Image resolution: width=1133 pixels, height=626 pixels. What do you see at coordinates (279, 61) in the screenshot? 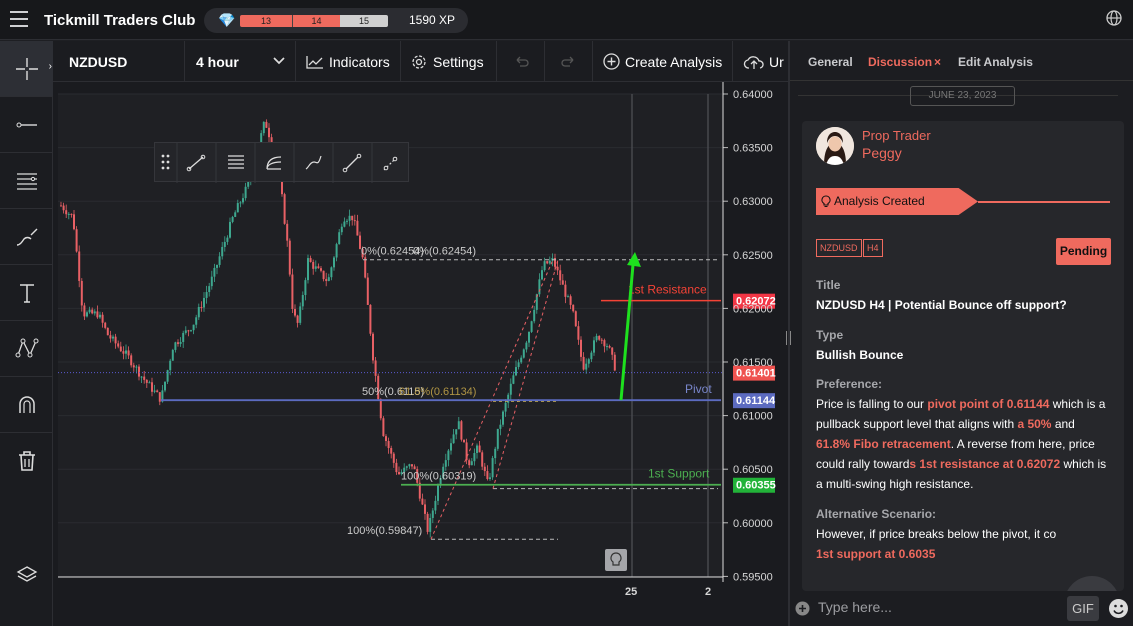
I see `chevron-down-icon` at bounding box center [279, 61].